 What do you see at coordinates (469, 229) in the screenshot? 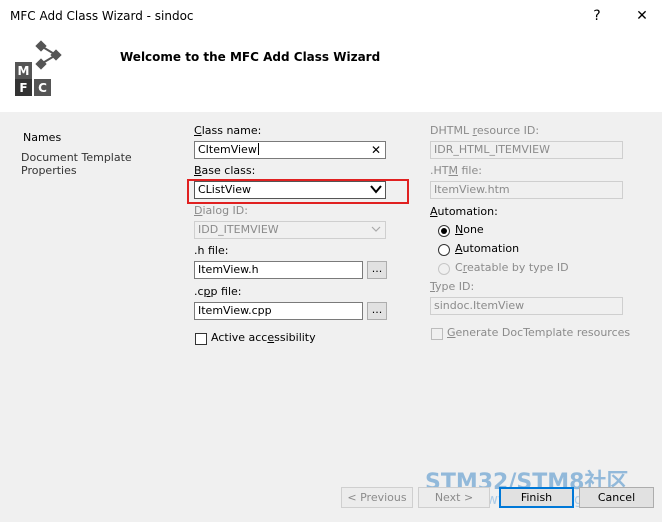
I see `automation-none-label: None` at bounding box center [469, 229].